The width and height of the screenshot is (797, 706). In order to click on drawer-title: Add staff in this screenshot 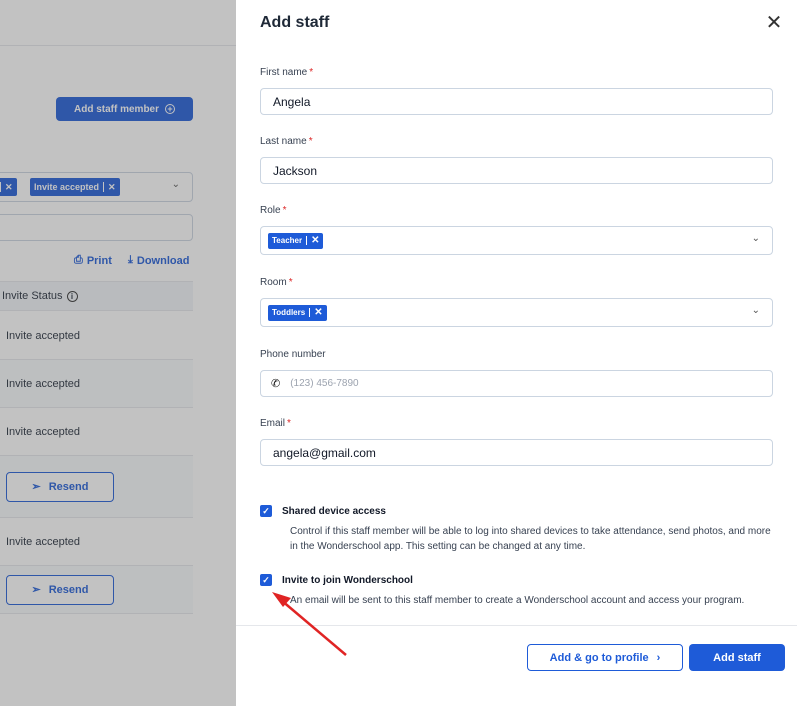, I will do `click(295, 22)`.